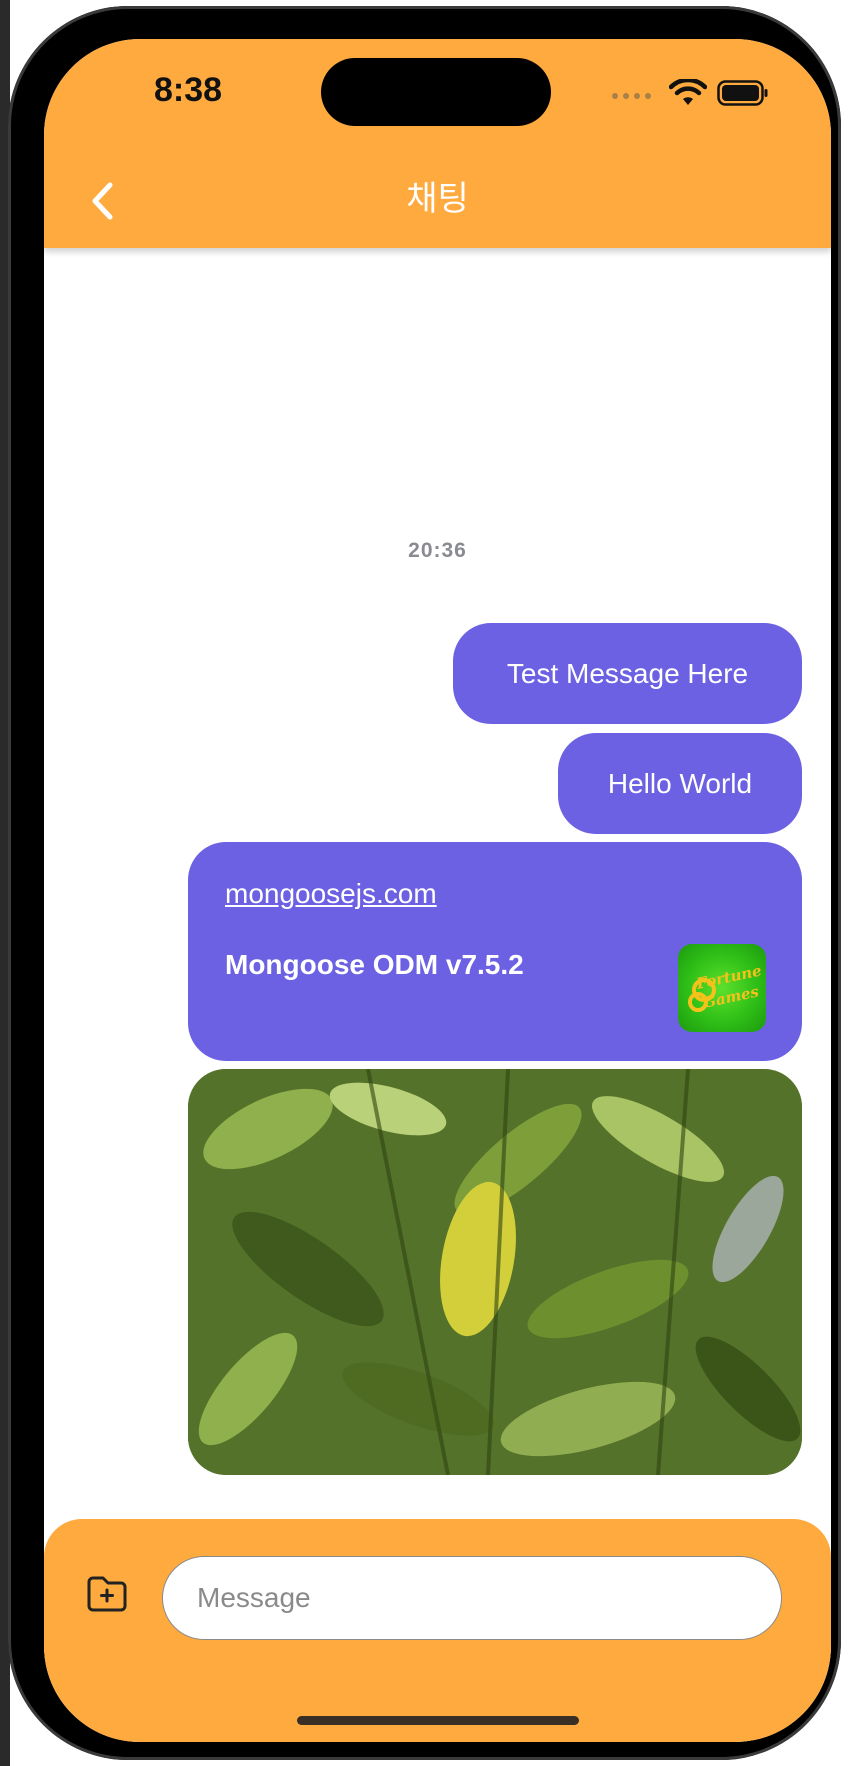 The height and width of the screenshot is (1766, 849). What do you see at coordinates (437, 143) in the screenshot?
I see `header-bar: 8:38 채팅` at bounding box center [437, 143].